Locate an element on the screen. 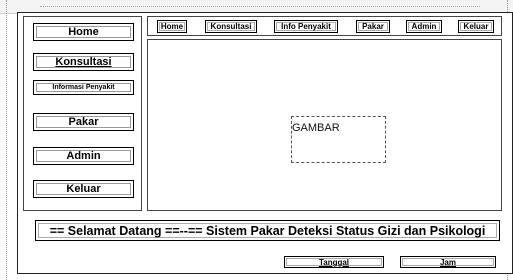 This screenshot has height=280, width=513. nav-item-pakar: Pakar is located at coordinates (373, 26).